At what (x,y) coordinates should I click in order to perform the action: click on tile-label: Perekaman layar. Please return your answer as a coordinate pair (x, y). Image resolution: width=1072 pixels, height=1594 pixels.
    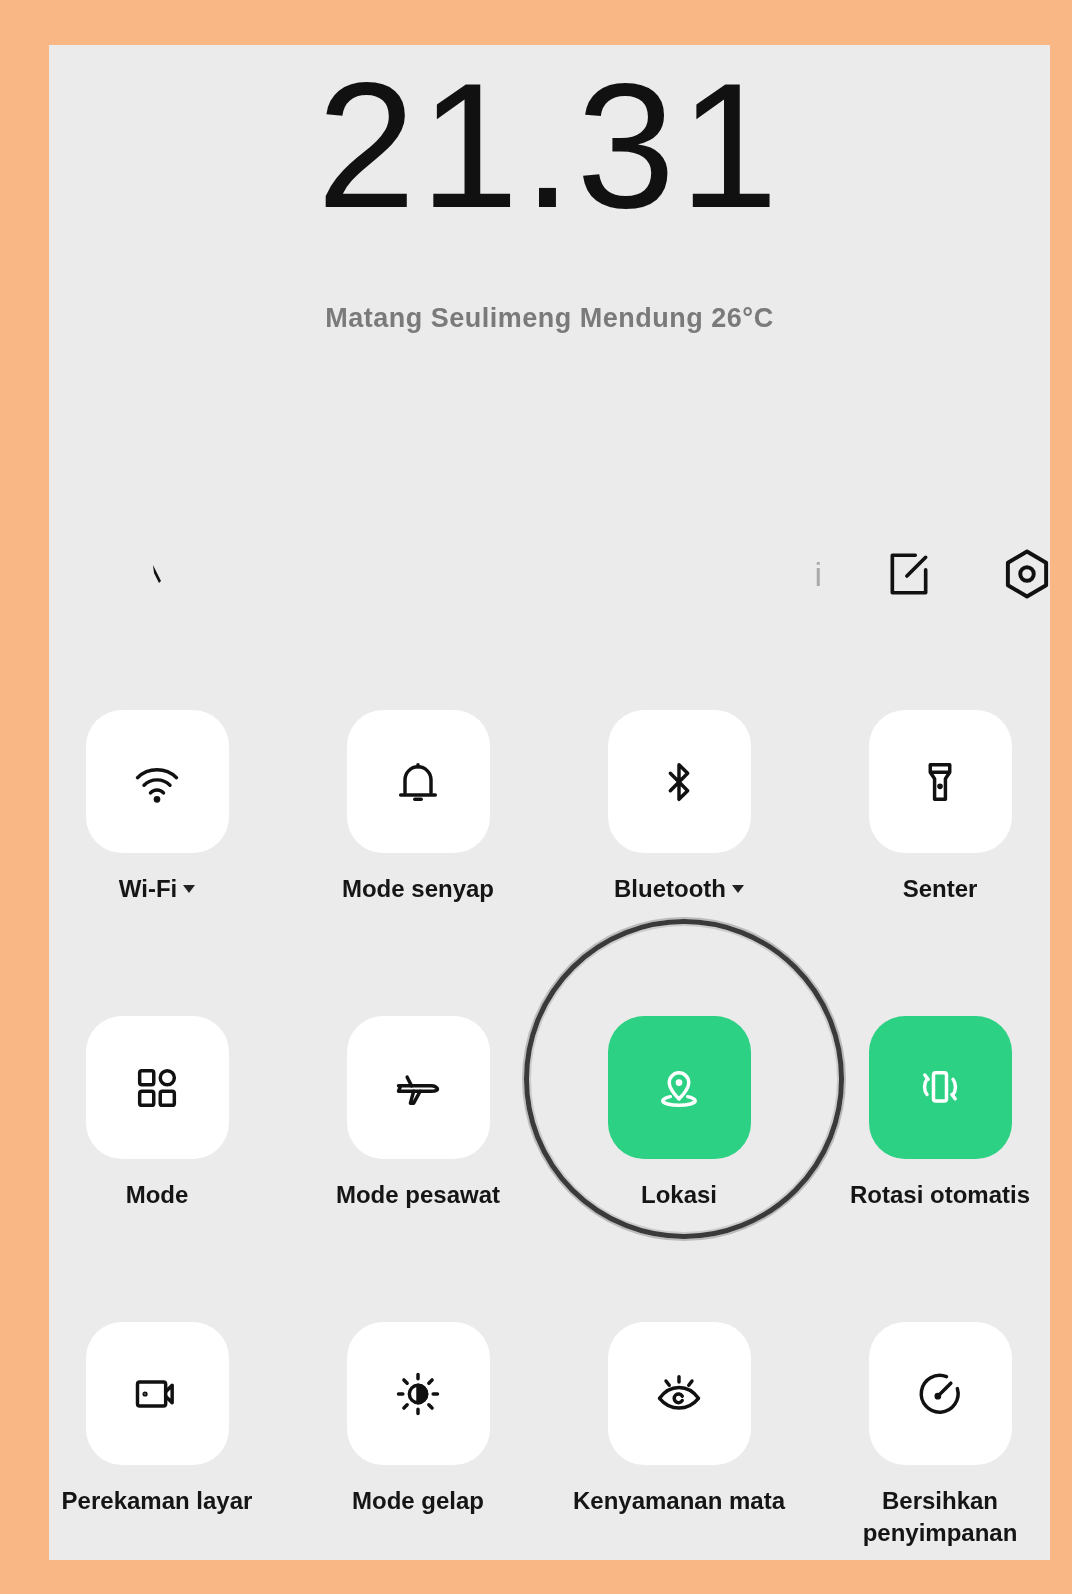
    Looking at the image, I should click on (157, 1501).